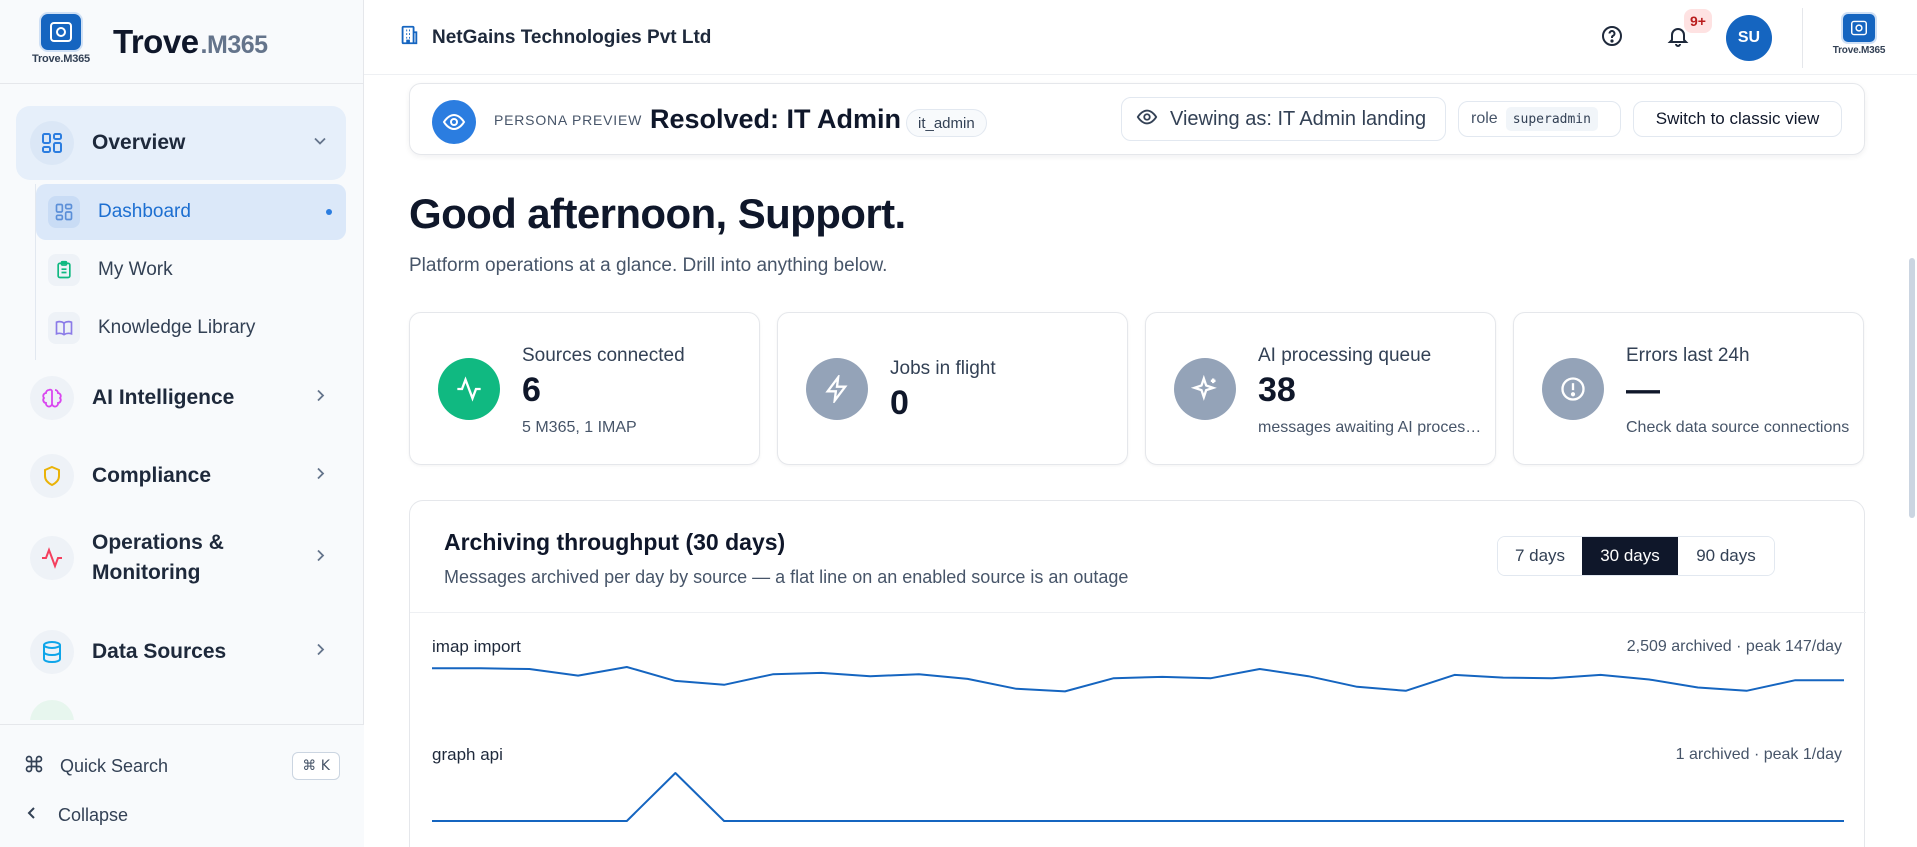  Describe the element at coordinates (1737, 119) in the screenshot. I see `switch-classic-view-button: Switch to classic view` at that location.